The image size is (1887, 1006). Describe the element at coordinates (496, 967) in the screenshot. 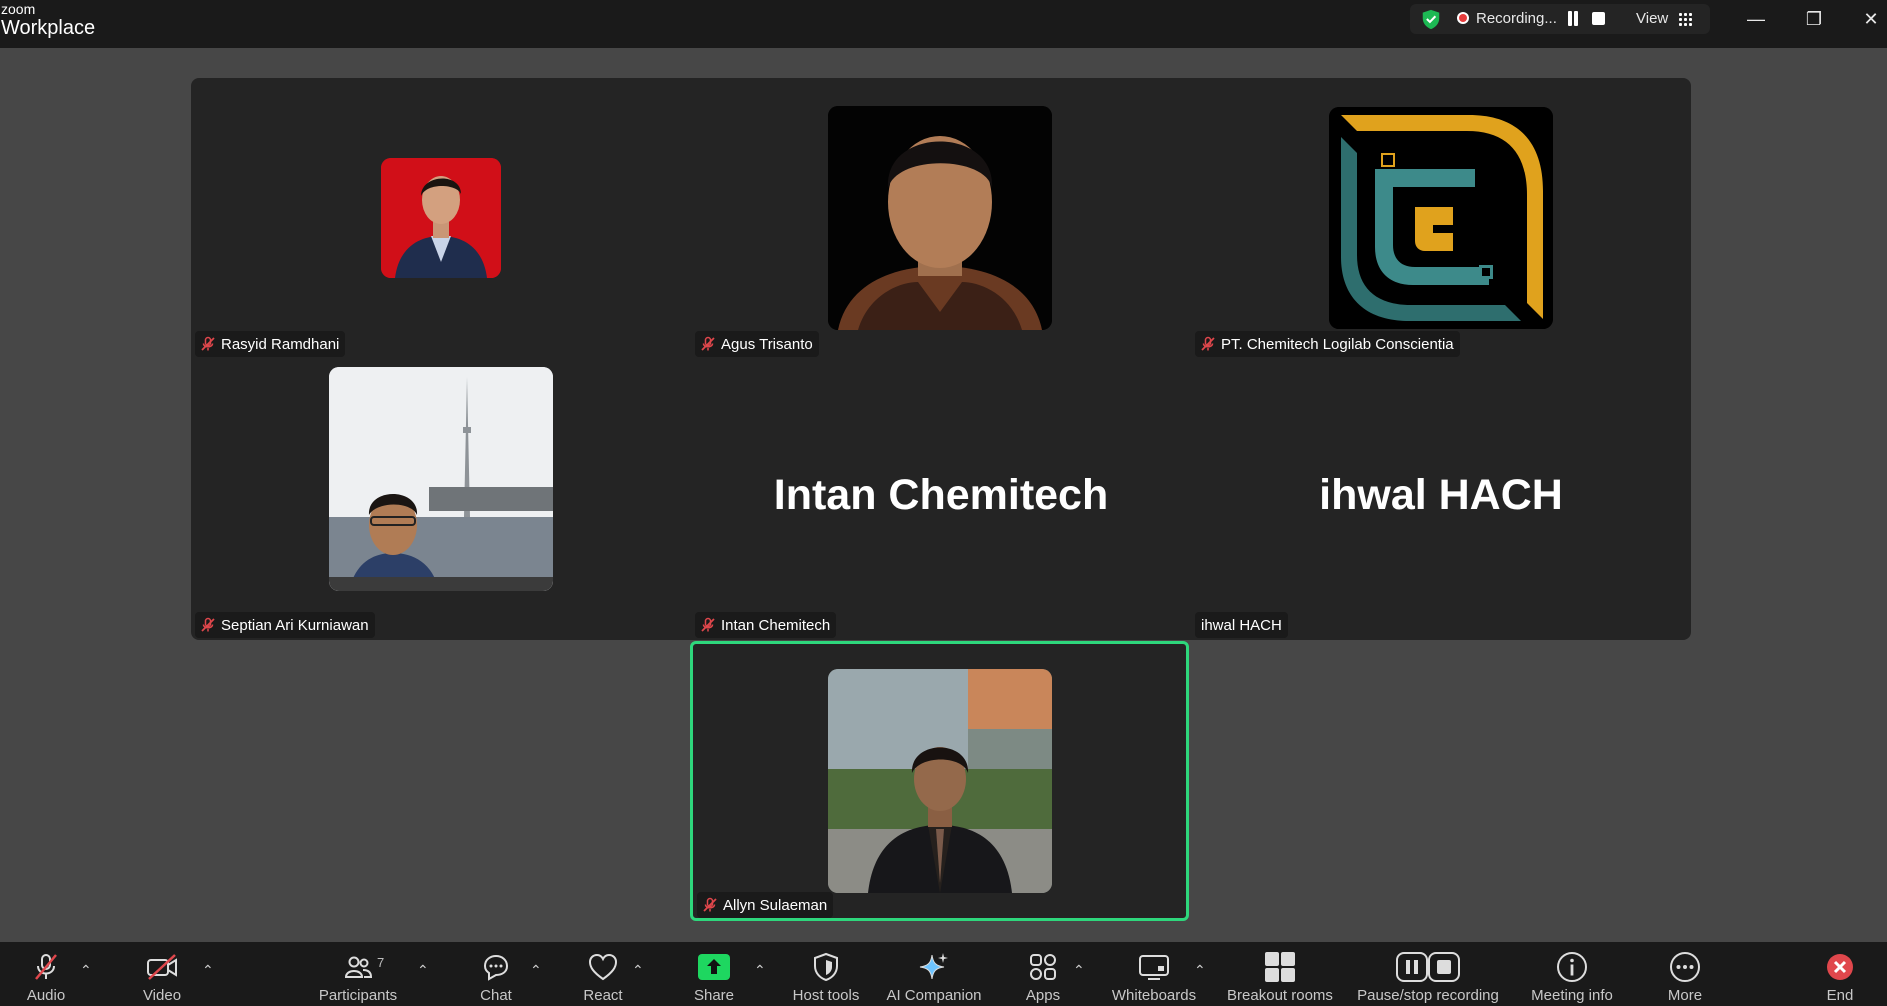

I see `chat-icon` at that location.